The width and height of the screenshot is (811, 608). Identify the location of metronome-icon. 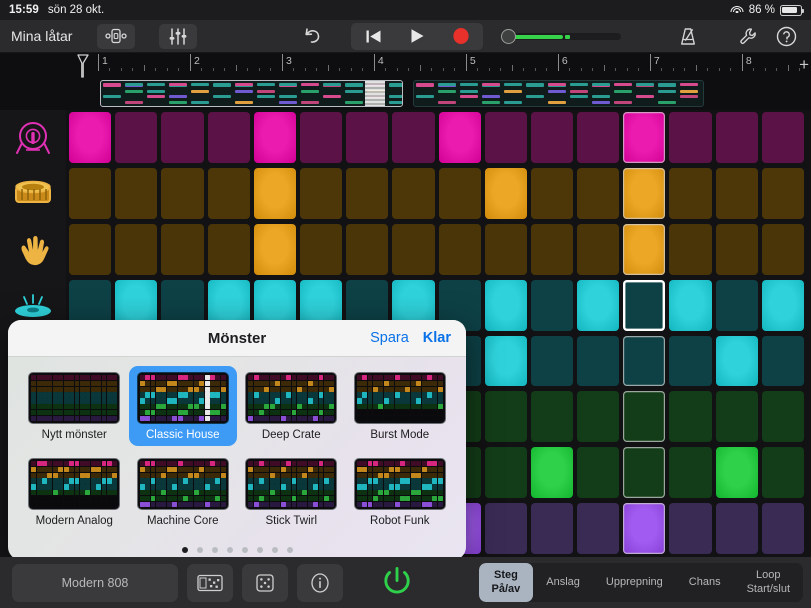
(688, 36).